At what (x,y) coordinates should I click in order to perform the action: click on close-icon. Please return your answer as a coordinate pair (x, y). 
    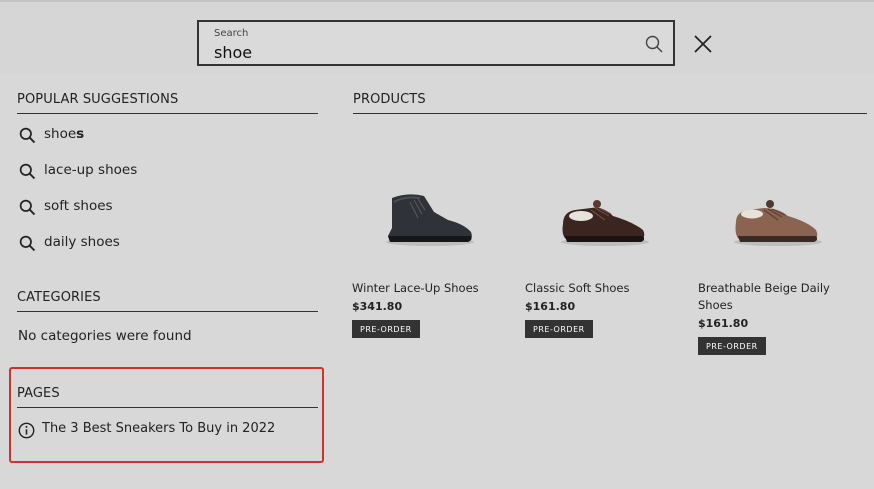
    Looking at the image, I should click on (703, 44).